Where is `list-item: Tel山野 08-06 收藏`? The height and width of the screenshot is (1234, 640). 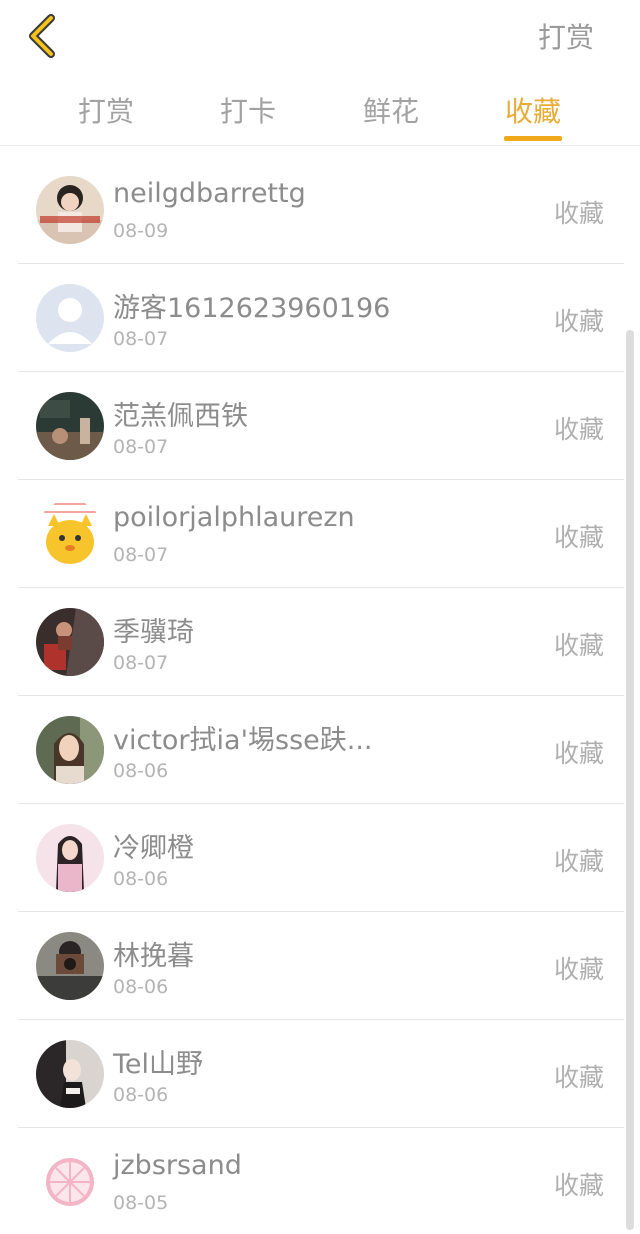 list-item: Tel山野 08-06 收藏 is located at coordinates (321, 1074).